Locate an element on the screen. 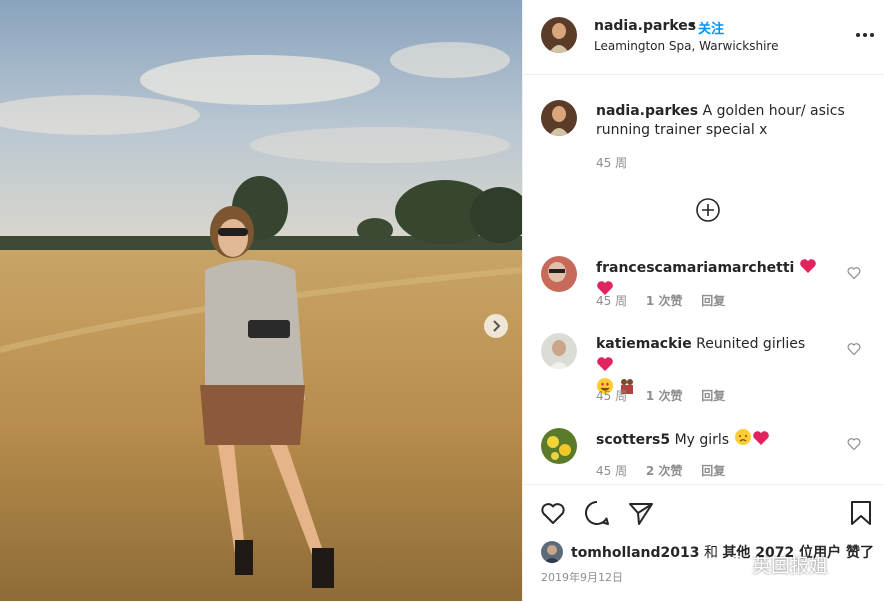  comment-body: My girls is located at coordinates (702, 440).